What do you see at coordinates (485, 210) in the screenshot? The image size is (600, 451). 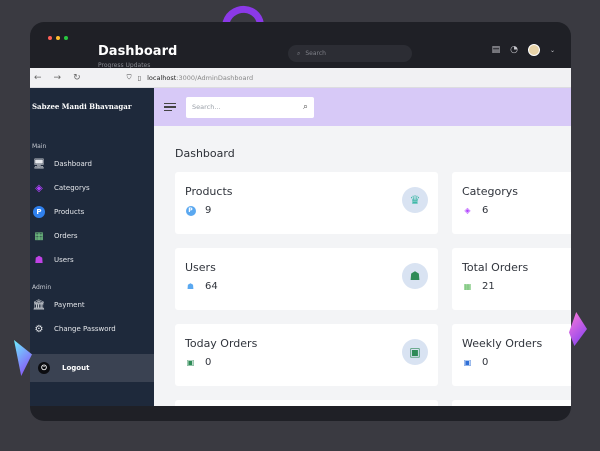 I see `stat-value: 6` at bounding box center [485, 210].